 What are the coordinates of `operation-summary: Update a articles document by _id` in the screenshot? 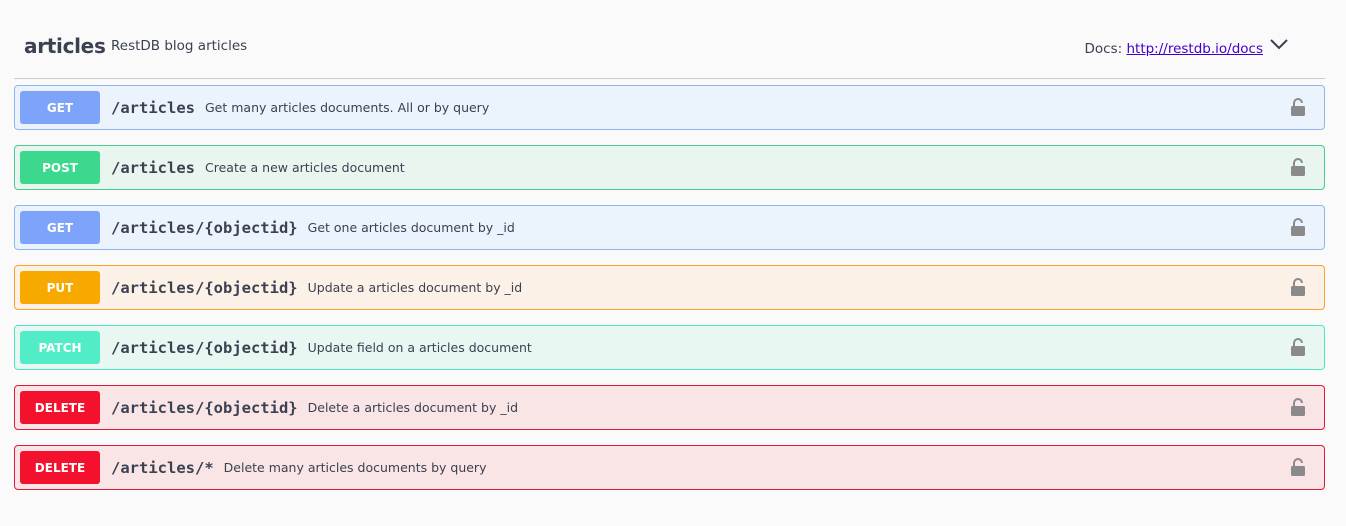 It's located at (415, 287).